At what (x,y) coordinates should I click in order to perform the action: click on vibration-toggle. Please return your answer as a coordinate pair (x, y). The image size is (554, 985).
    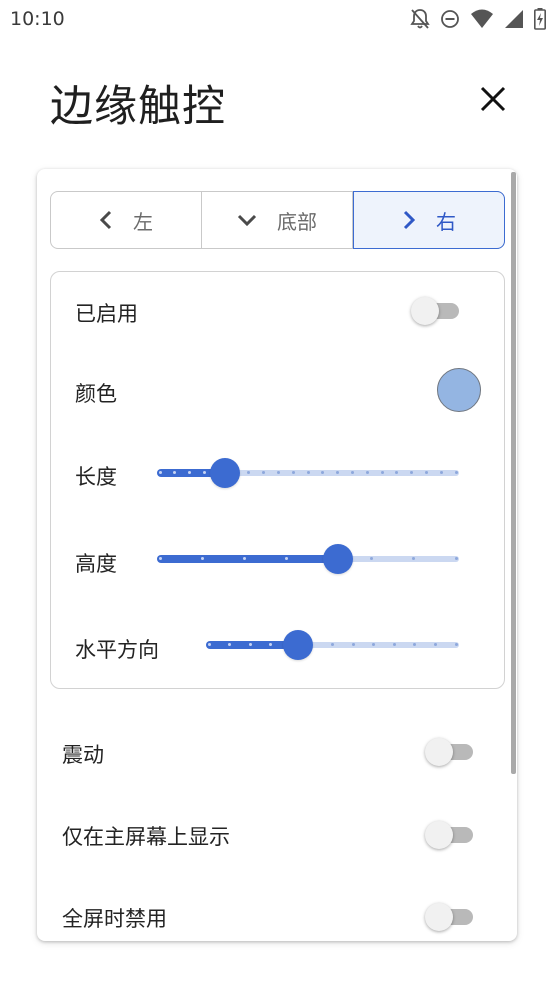
    Looking at the image, I should click on (451, 752).